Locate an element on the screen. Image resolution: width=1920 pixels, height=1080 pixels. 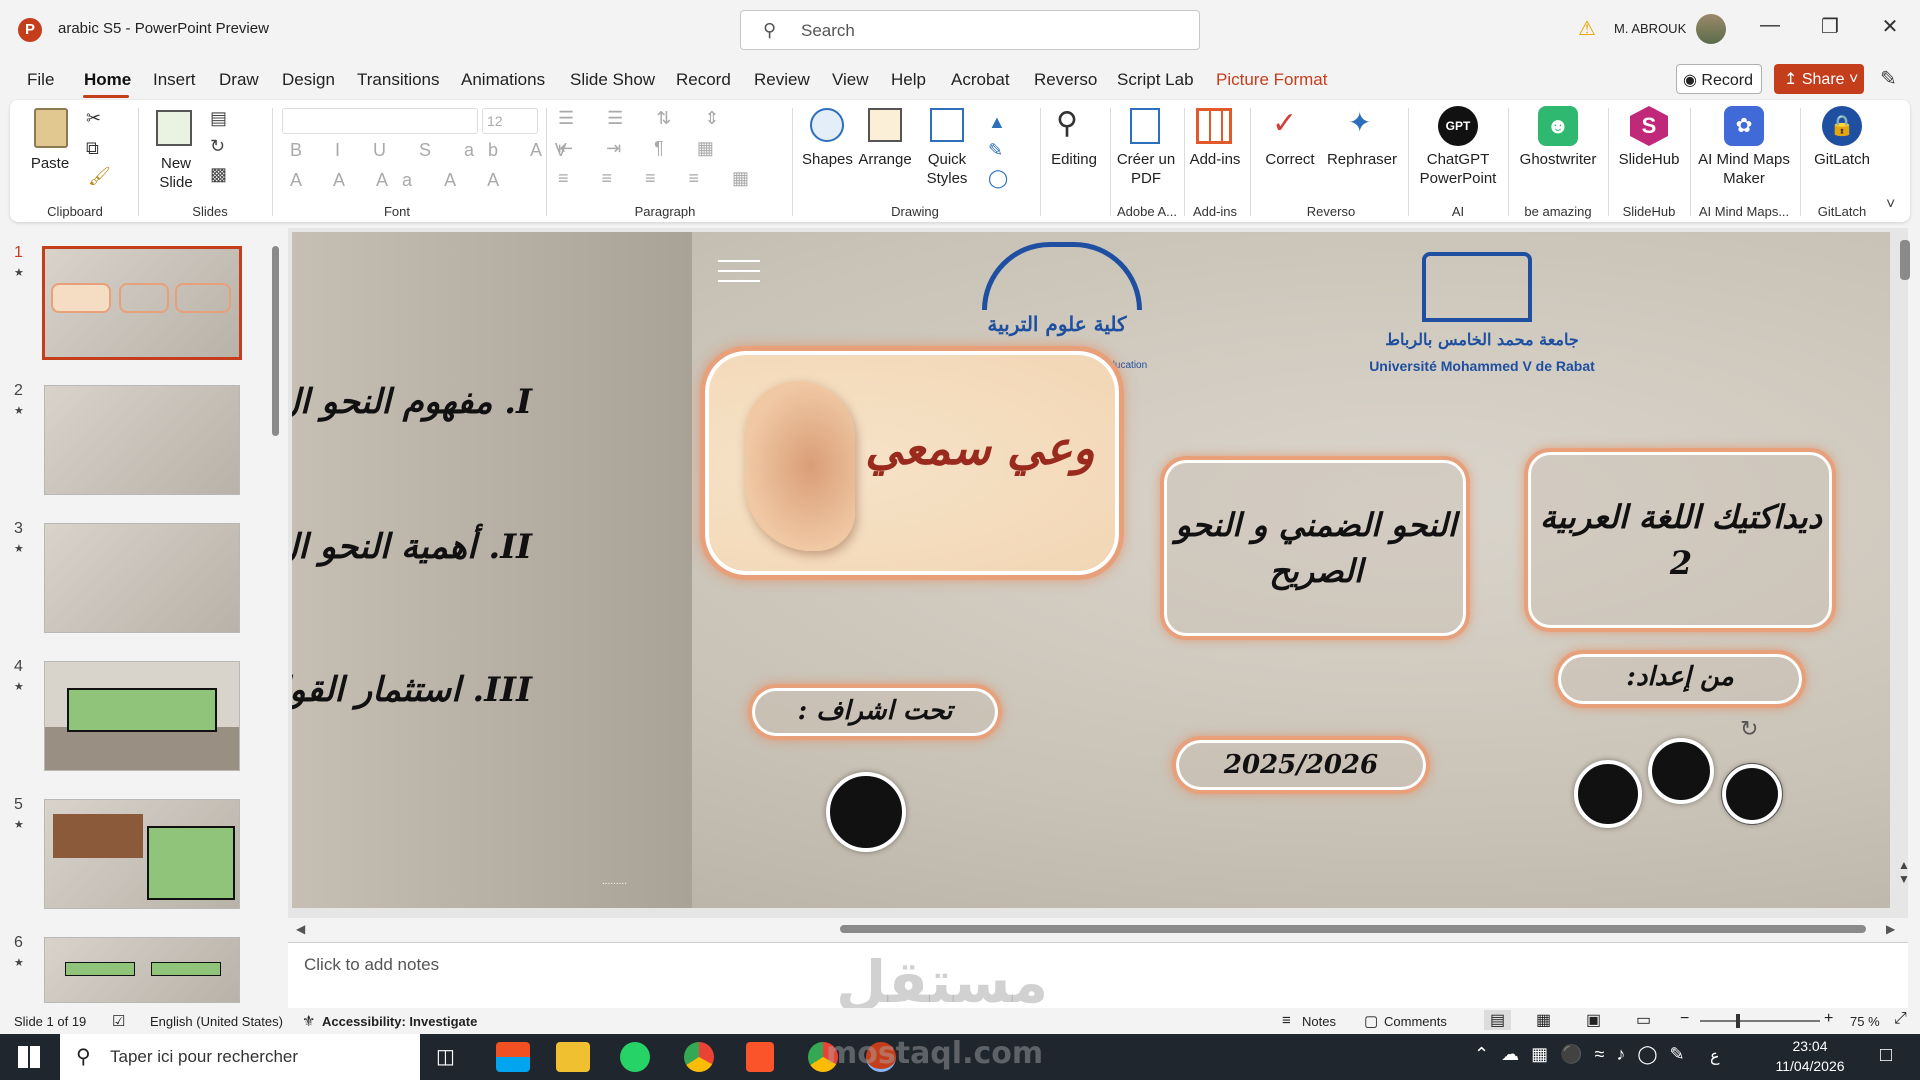
tab-design: Design is located at coordinates (308, 80).